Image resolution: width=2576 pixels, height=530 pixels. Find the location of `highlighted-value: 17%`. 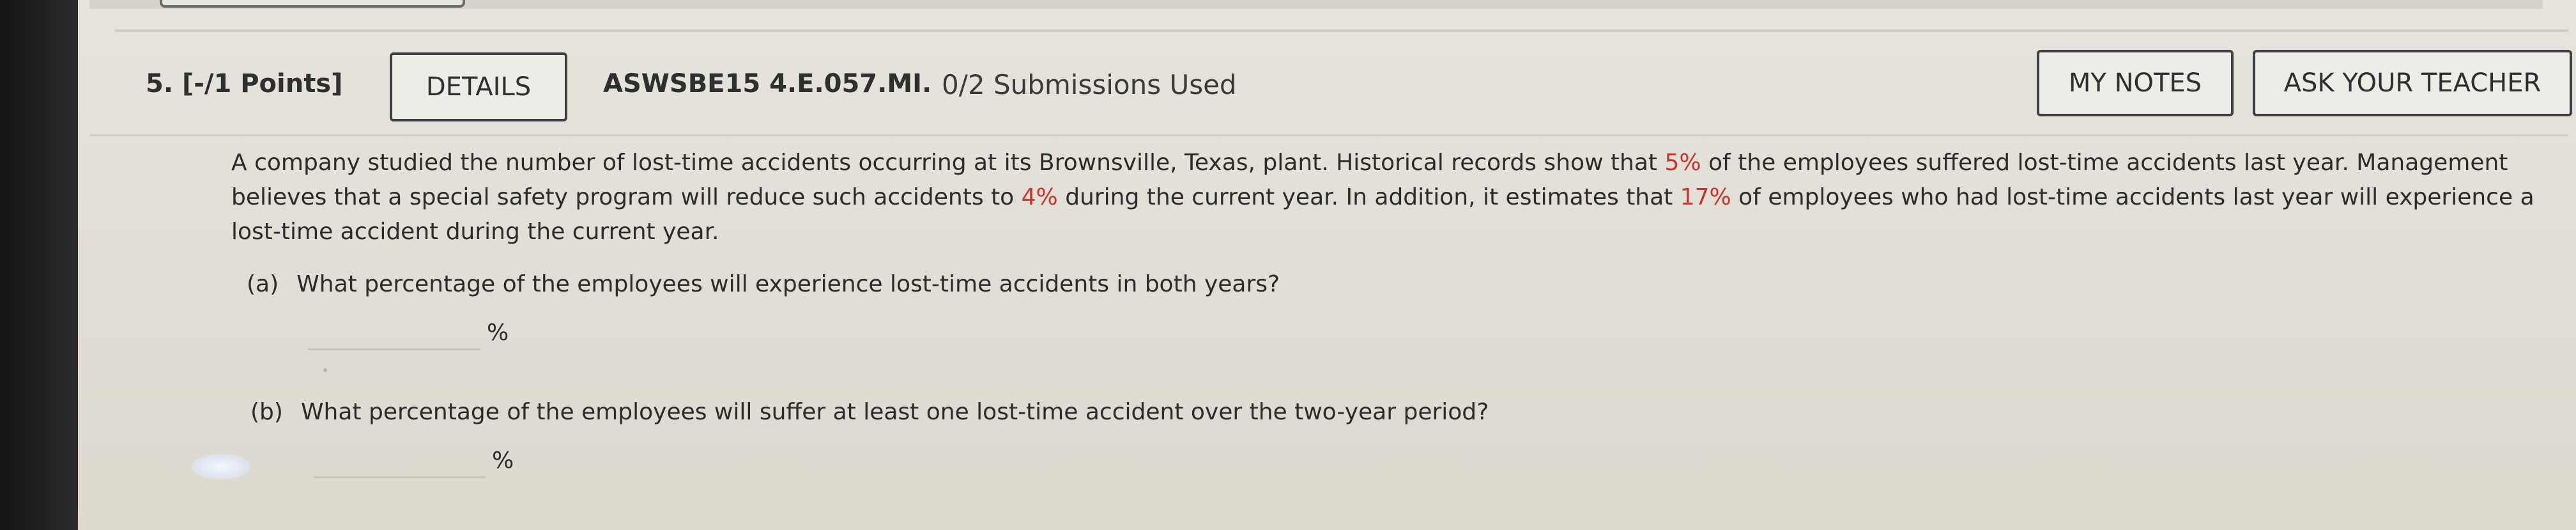

highlighted-value: 17% is located at coordinates (1705, 197).